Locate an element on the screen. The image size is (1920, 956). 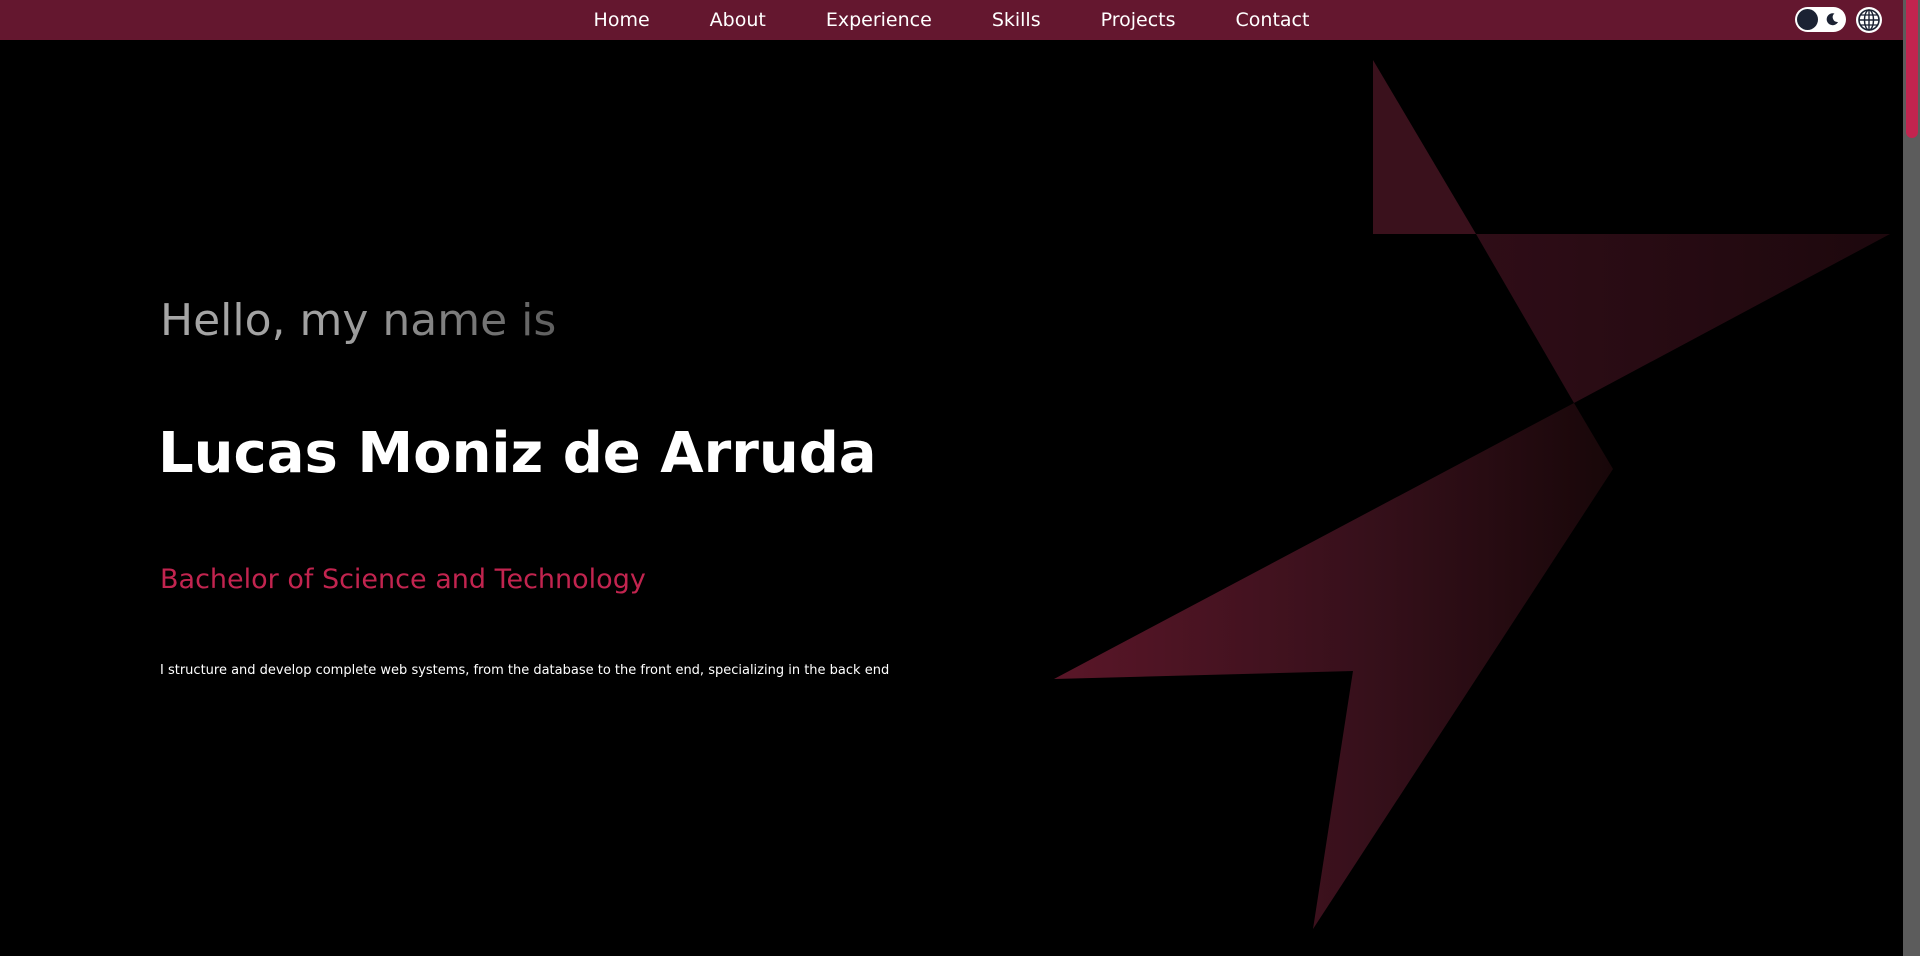
moon-icon is located at coordinates (1832, 19).